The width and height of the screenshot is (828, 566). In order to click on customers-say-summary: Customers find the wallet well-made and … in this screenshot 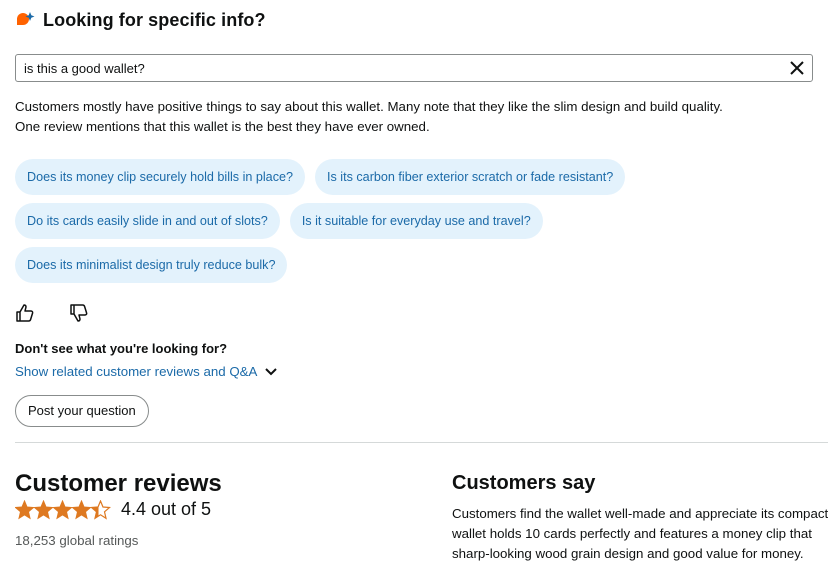, I will do `click(640, 534)`.